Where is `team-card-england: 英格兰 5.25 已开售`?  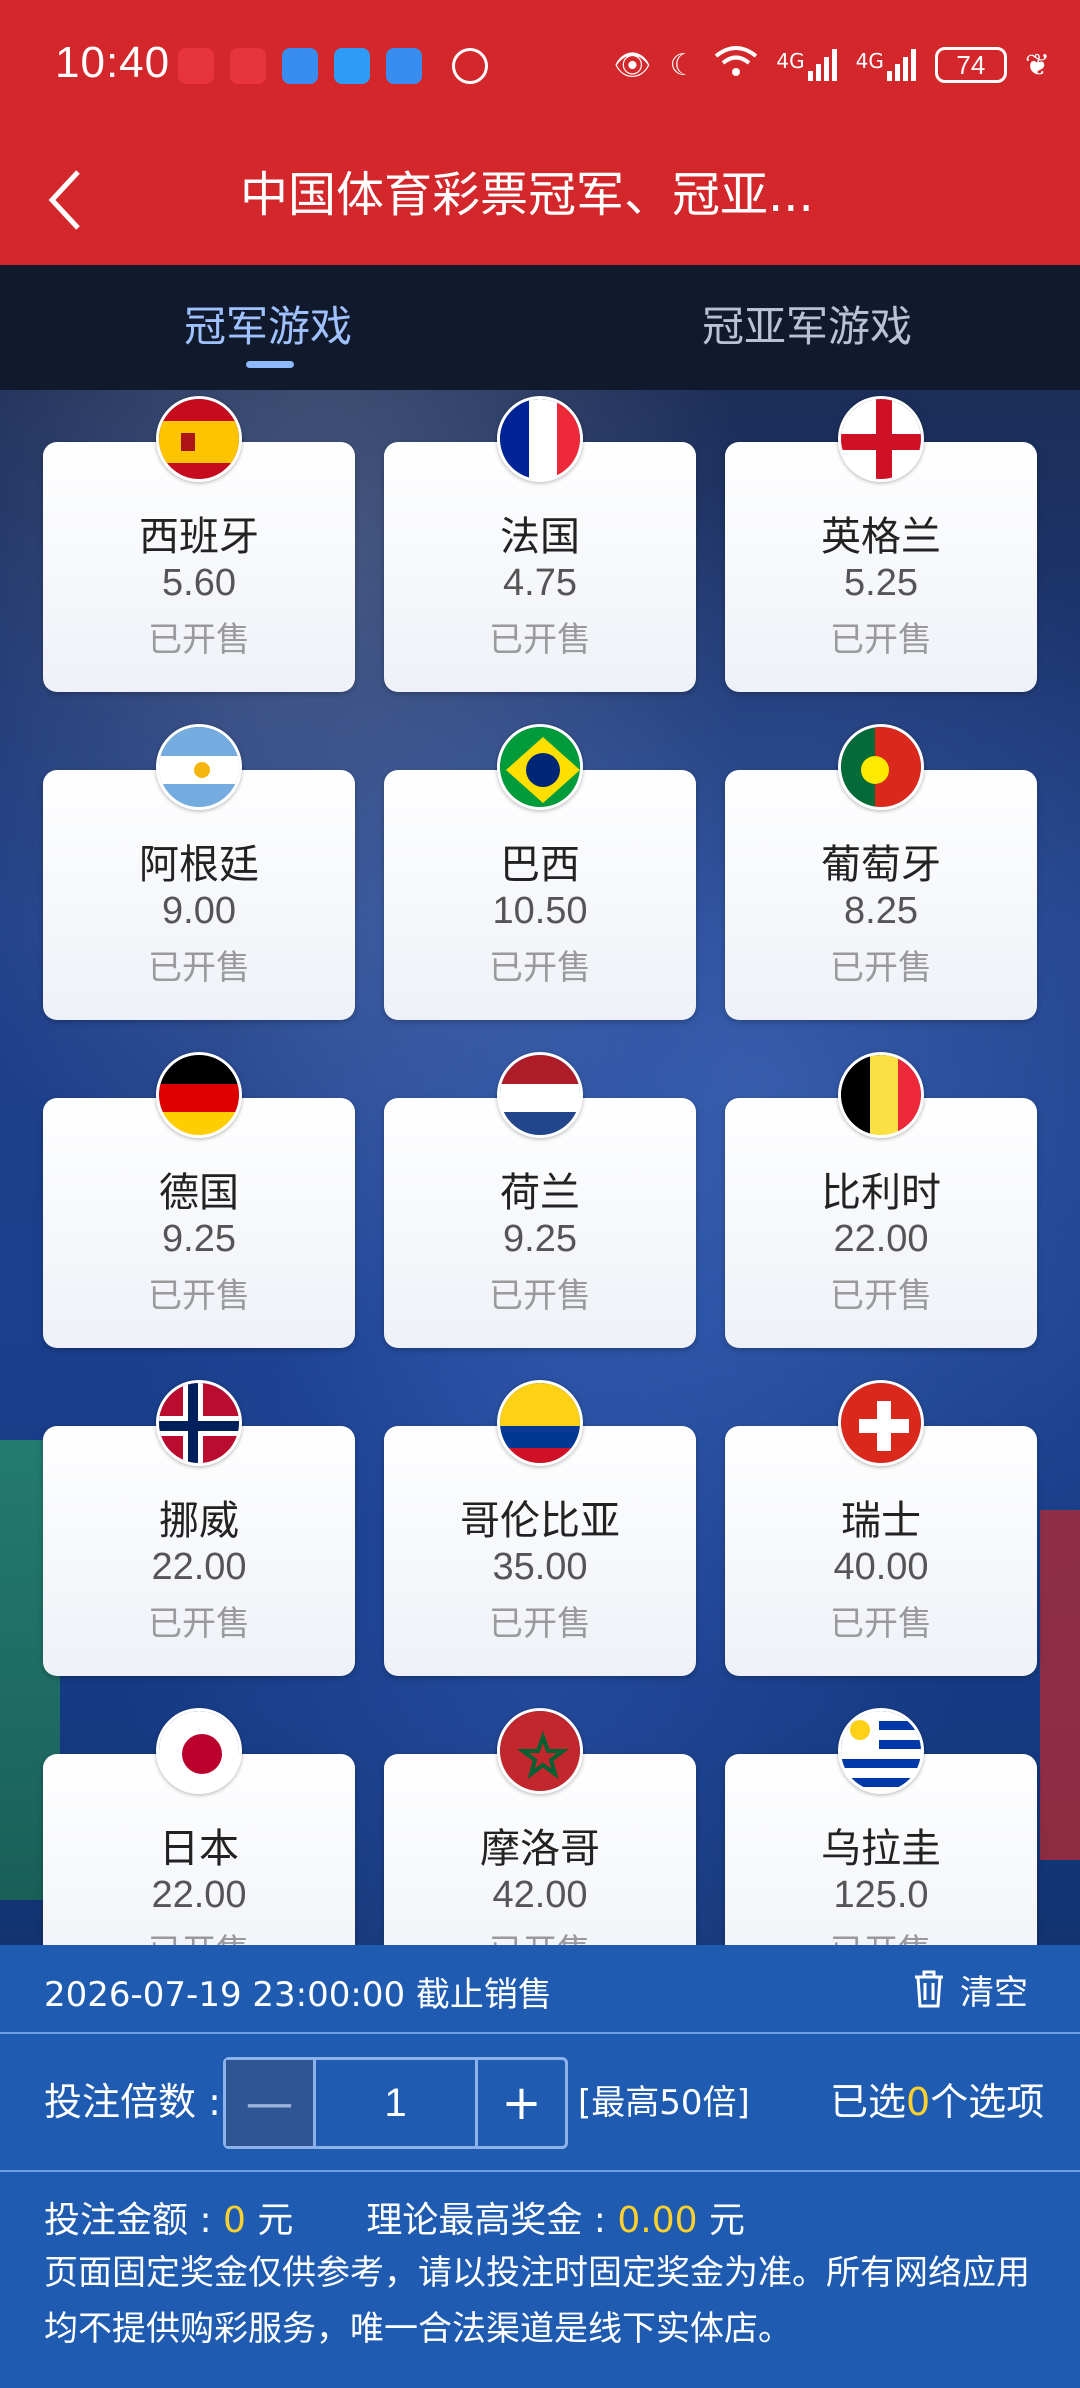
team-card-england: 英格兰 5.25 已开售 is located at coordinates (881, 544).